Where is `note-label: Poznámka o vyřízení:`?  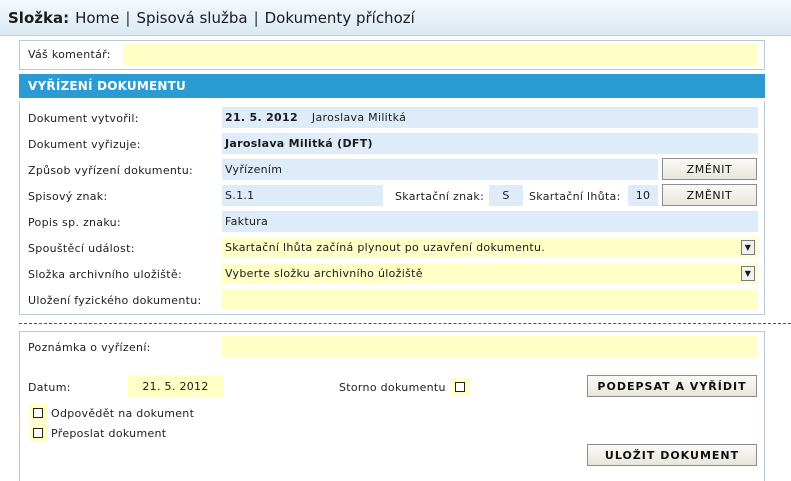
note-label: Poznámka o vyřízení: is located at coordinates (89, 347).